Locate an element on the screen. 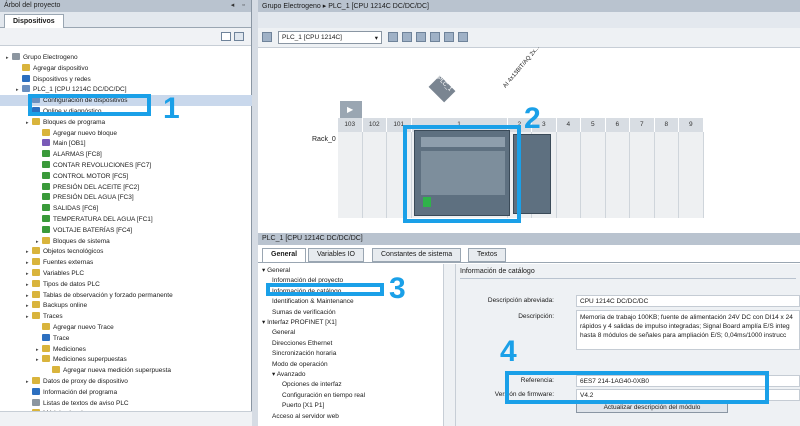 The width and height of the screenshot is (800, 426). add-trace-icon is located at coordinates (56, 370).